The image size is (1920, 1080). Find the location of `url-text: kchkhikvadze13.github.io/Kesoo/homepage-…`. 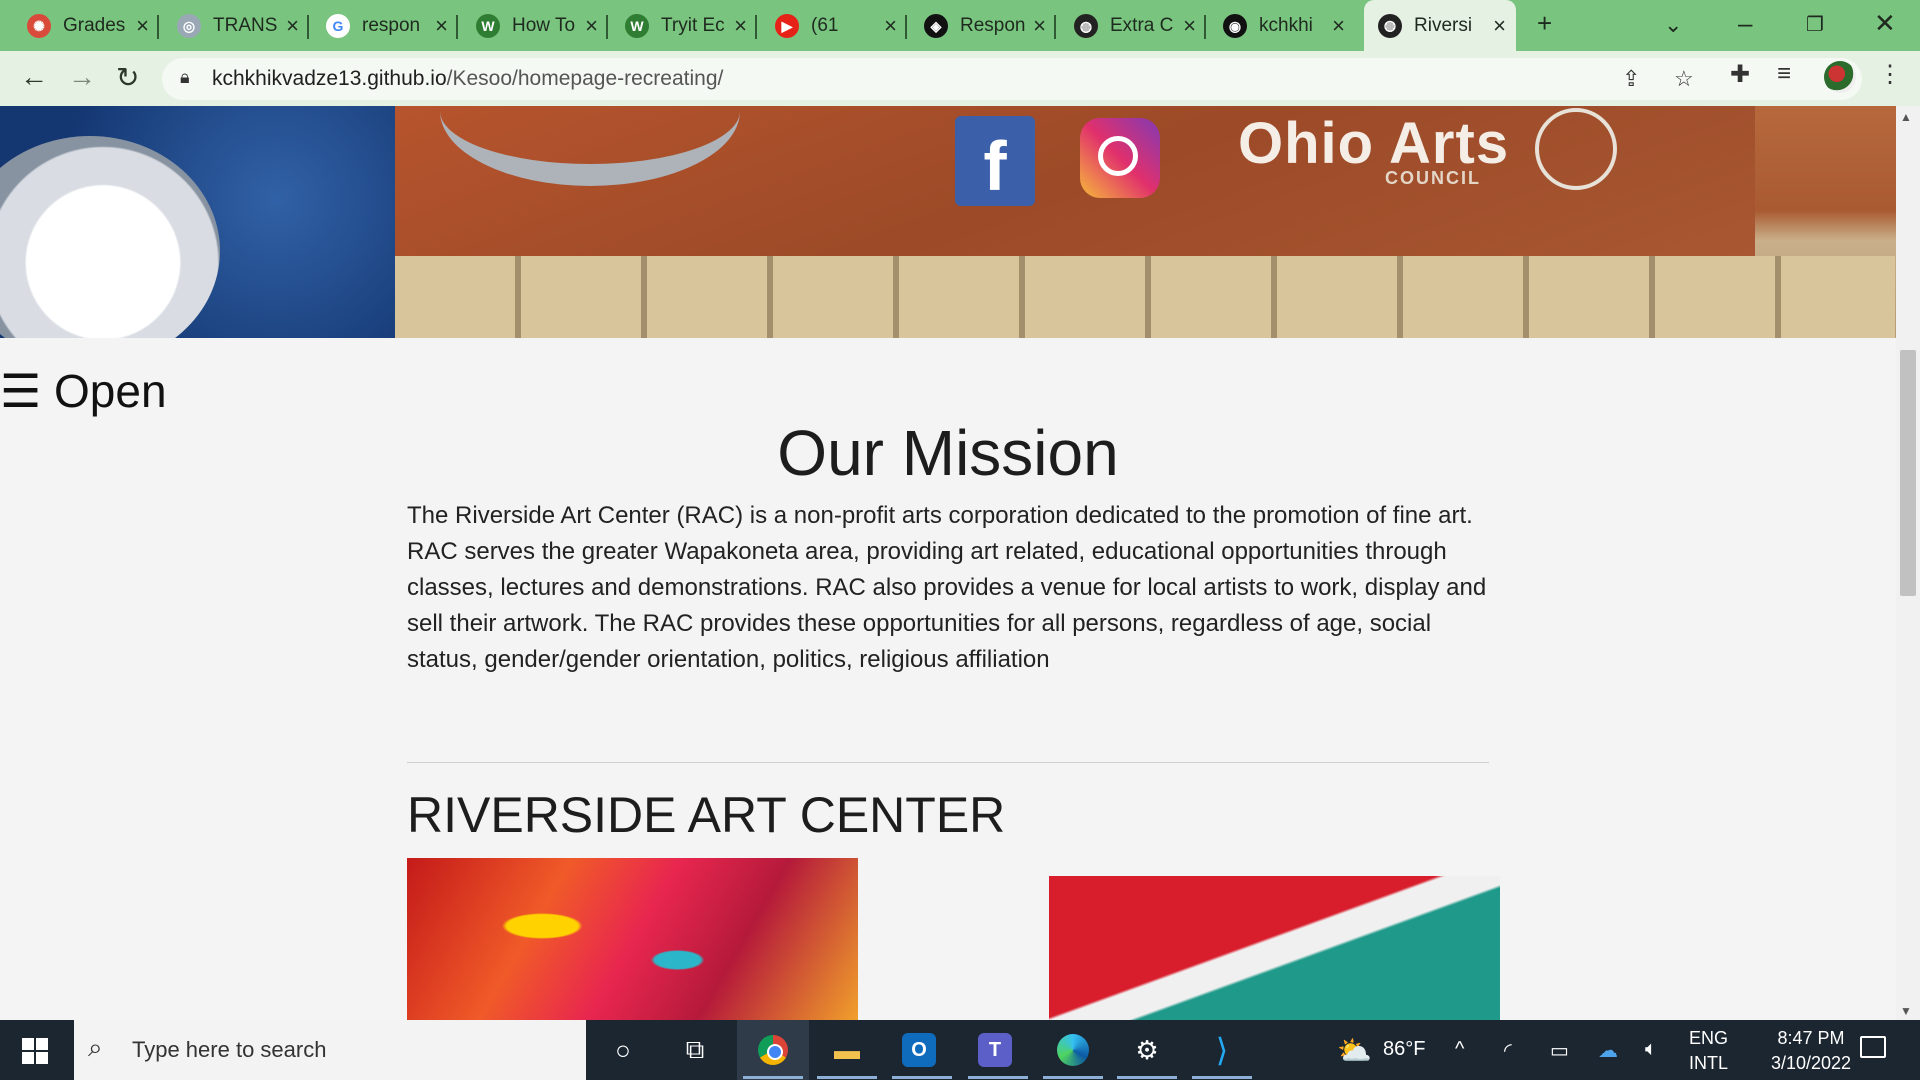

url-text: kchkhikvadze13.github.io/Kesoo/homepage-… is located at coordinates (467, 79).